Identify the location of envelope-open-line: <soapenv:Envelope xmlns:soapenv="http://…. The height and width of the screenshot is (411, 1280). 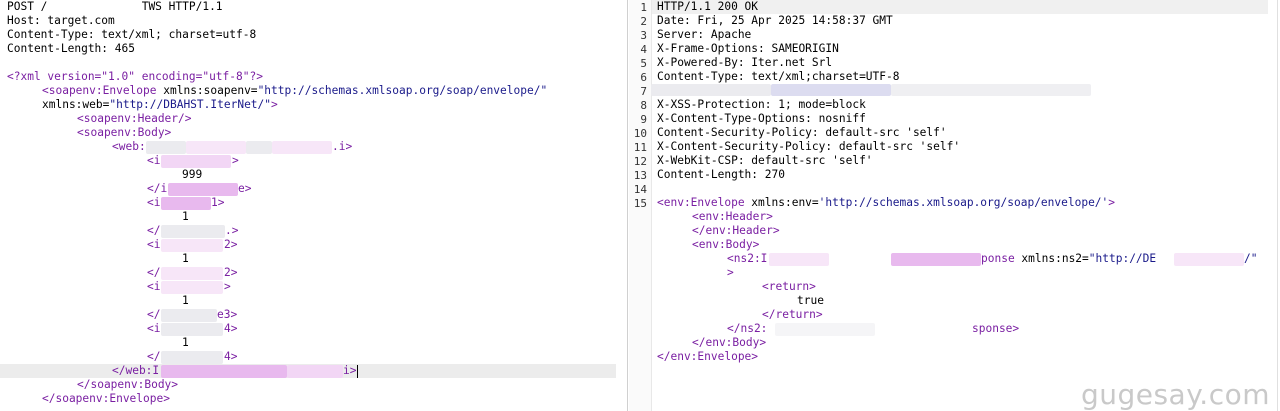
(294, 91).